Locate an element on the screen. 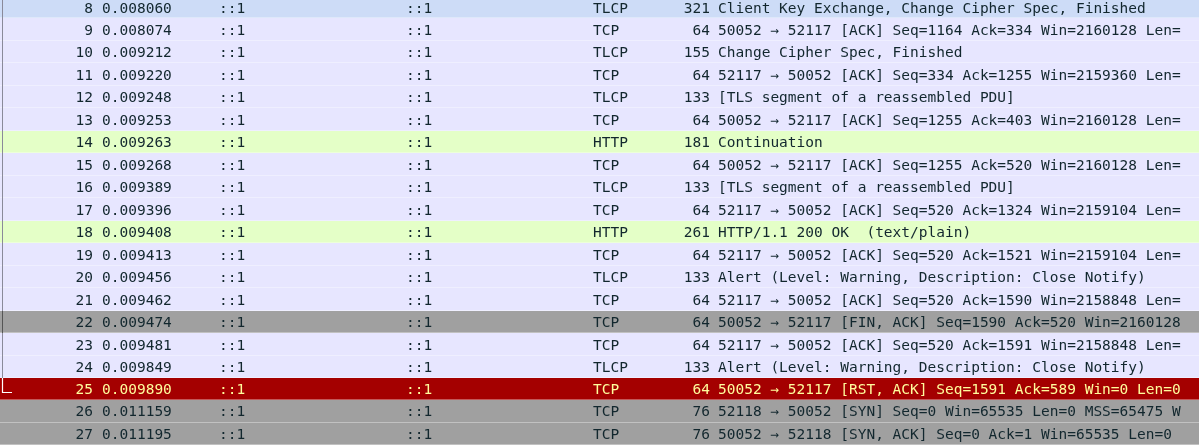 This screenshot has width=1199, height=448. packet-row: 23 0.009481 ::1 ::1 TCP 64 52117 → 50052 [ACK] Seq=520 Ack=1591 Win=2158848 Len= is located at coordinates (599, 344).